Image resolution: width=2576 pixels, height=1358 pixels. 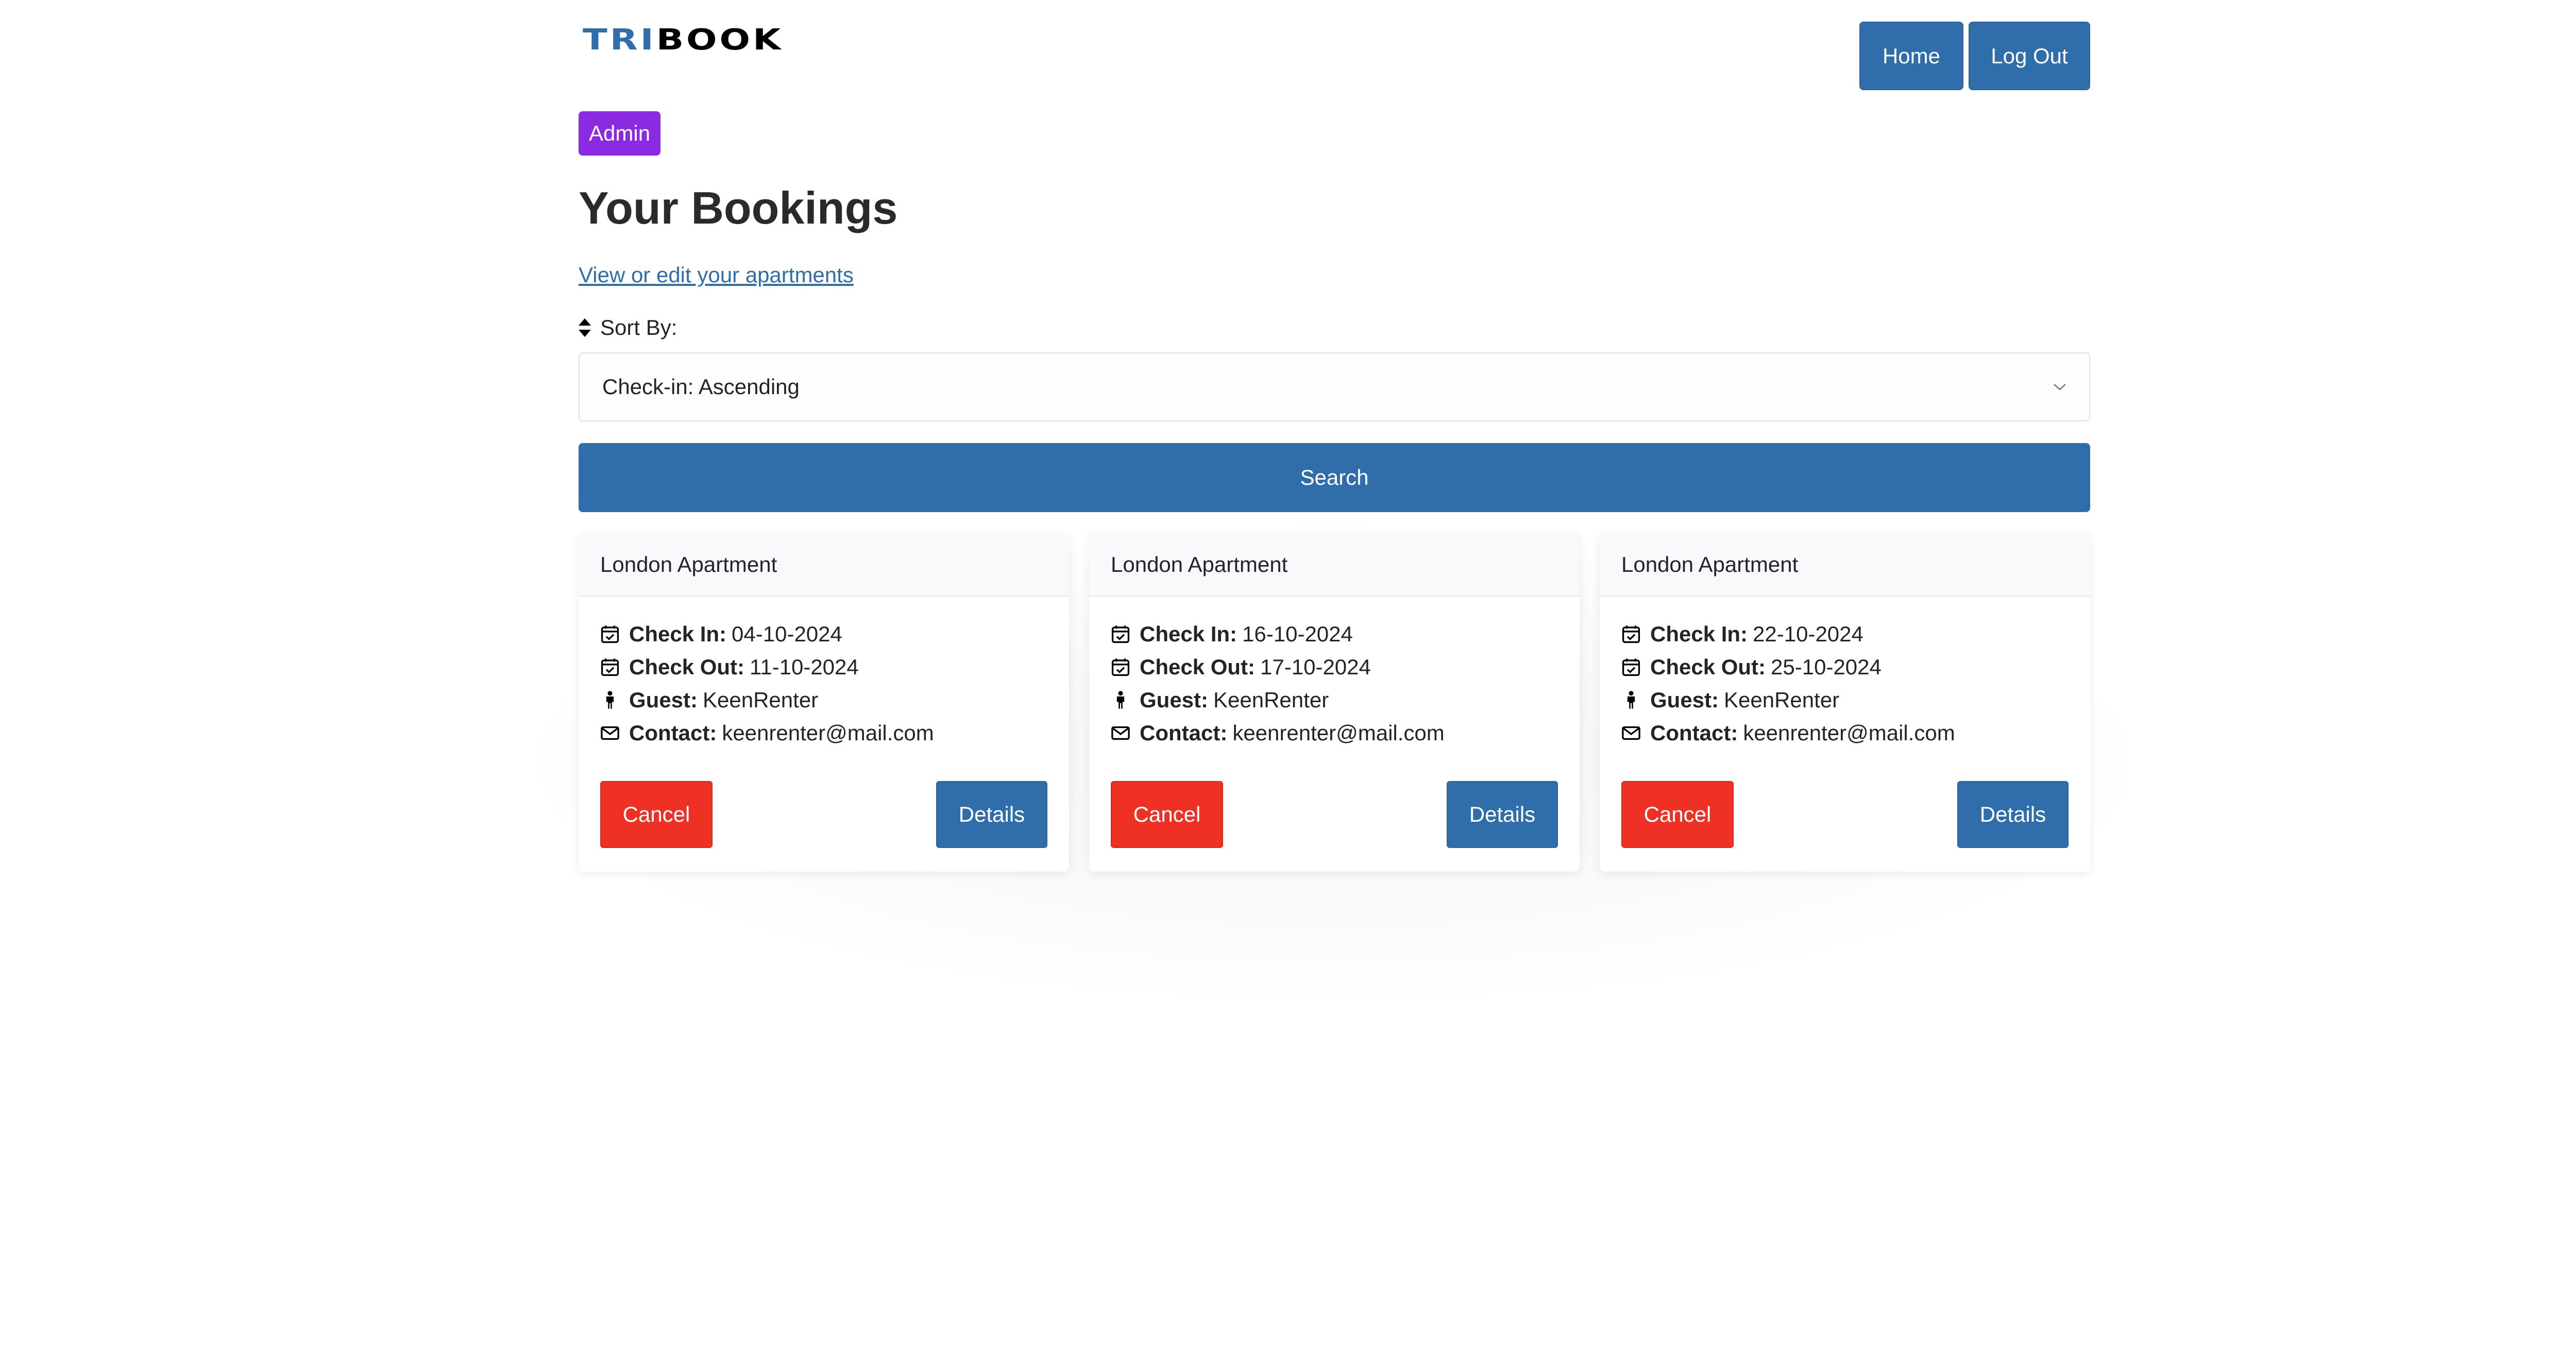 What do you see at coordinates (1911, 56) in the screenshot?
I see `home-button: Home` at bounding box center [1911, 56].